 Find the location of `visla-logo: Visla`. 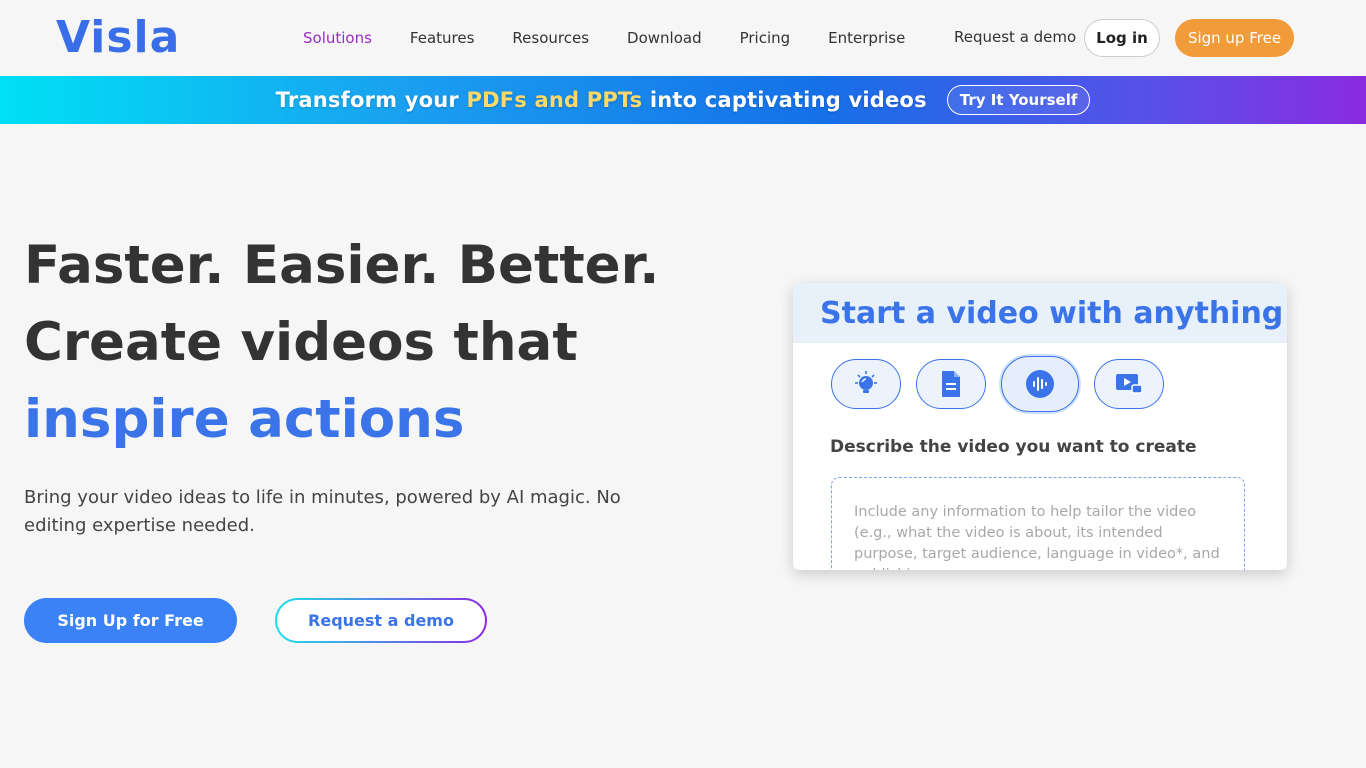

visla-logo: Visla is located at coordinates (118, 38).